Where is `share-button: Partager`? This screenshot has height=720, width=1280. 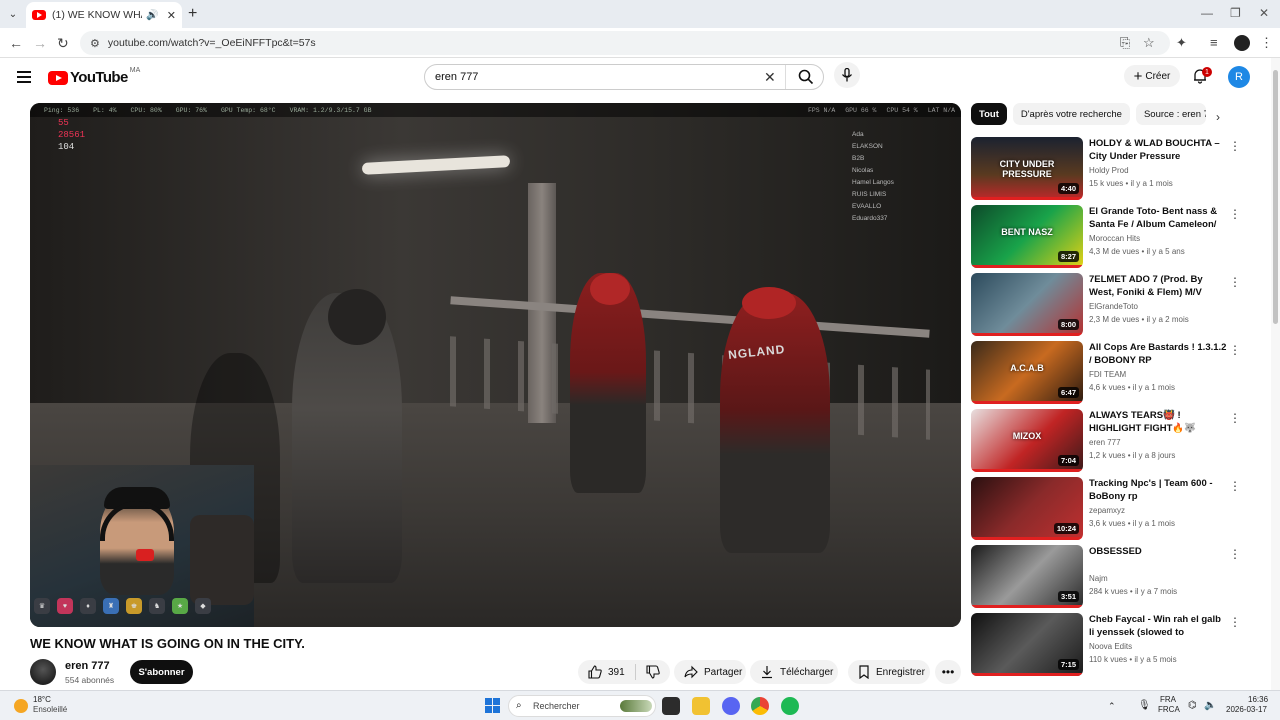 share-button: Partager is located at coordinates (710, 672).